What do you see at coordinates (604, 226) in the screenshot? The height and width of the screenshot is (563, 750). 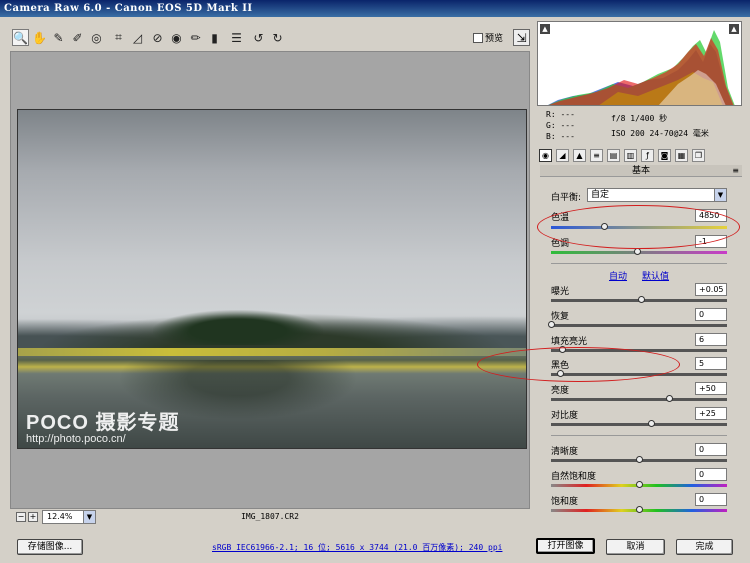 I see `slider-temperature-thumb` at bounding box center [604, 226].